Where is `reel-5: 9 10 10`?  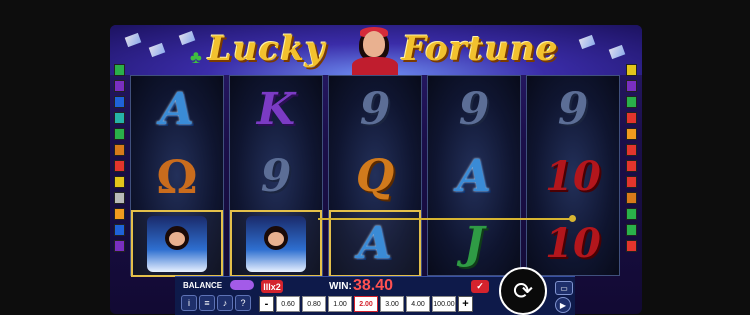 reel-5: 9 10 10 is located at coordinates (573, 175).